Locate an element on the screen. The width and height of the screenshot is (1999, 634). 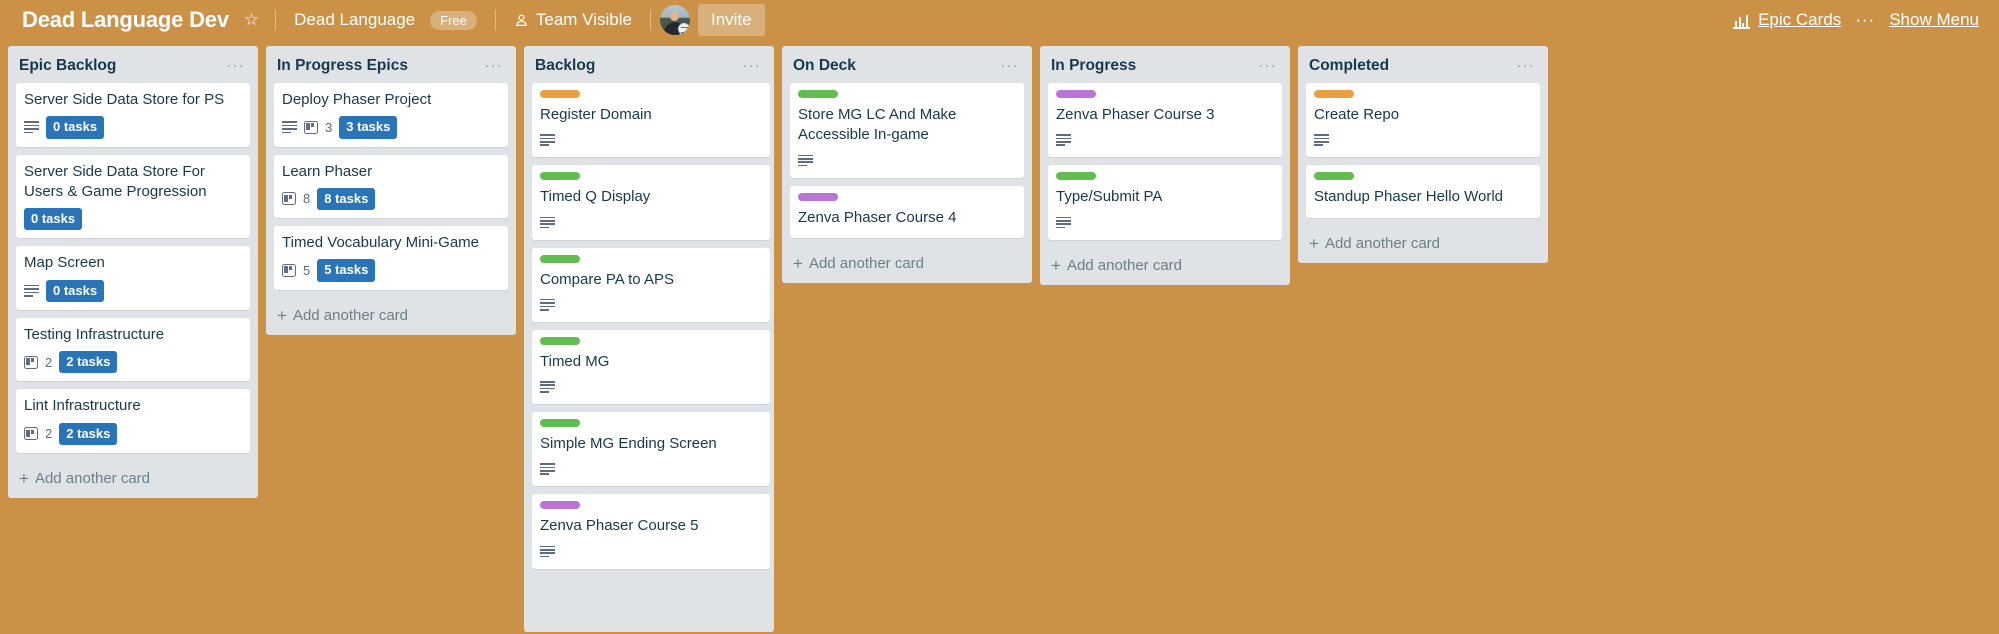
card-badges: 3 3 tasks is located at coordinates (391, 127).